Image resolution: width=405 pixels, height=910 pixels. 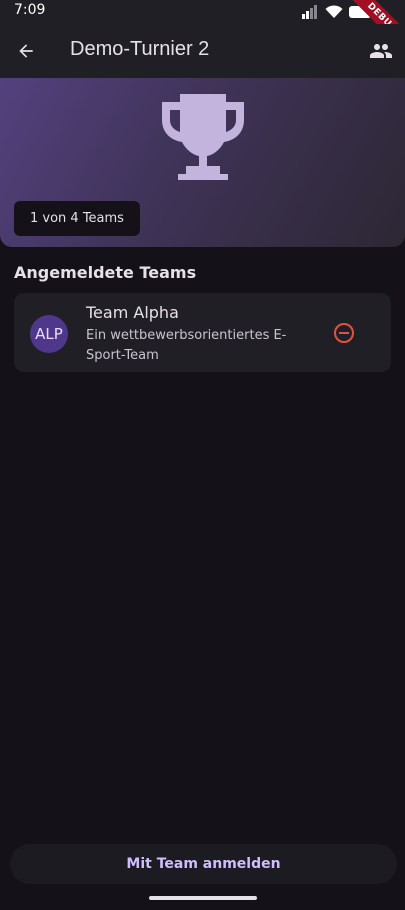 I want to click on participants-button, so click(x=381, y=51).